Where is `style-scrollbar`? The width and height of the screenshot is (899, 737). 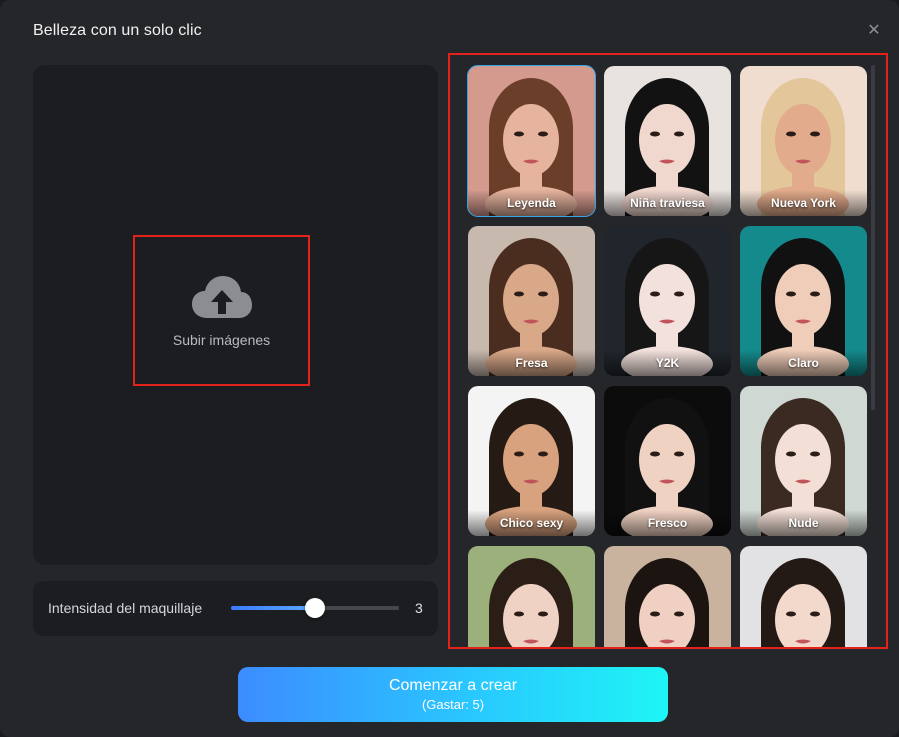 style-scrollbar is located at coordinates (873, 237).